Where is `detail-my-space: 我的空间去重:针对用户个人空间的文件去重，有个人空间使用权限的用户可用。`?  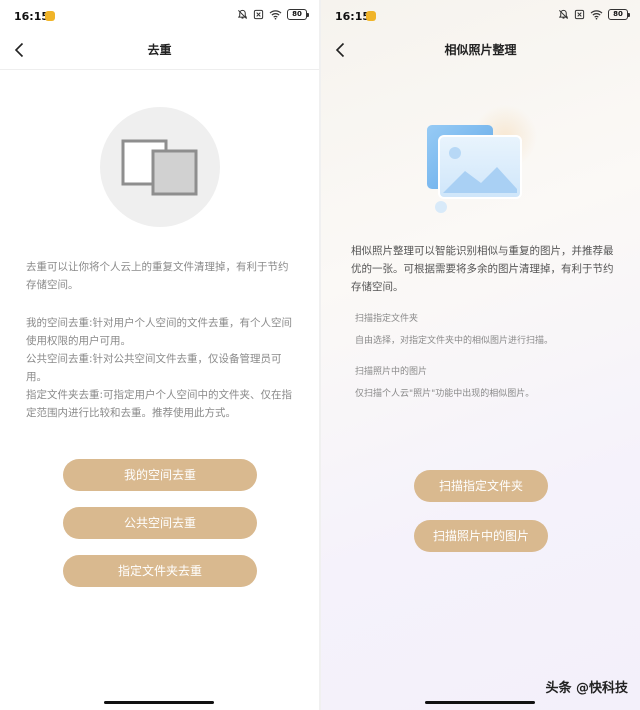 detail-my-space: 我的空间去重:针对用户个人空间的文件去重，有个人空间使用权限的用户可用。 is located at coordinates (159, 332).